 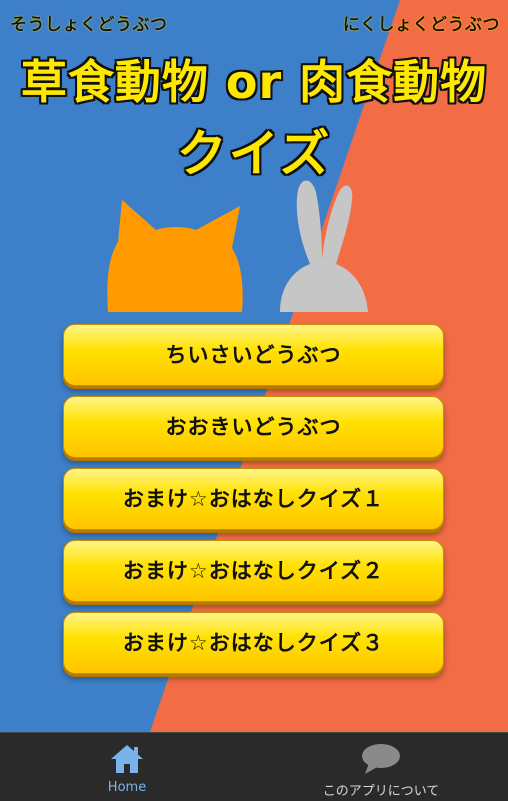 I want to click on small-animals-button: ちいさいどうぶつ, so click(x=253, y=355).